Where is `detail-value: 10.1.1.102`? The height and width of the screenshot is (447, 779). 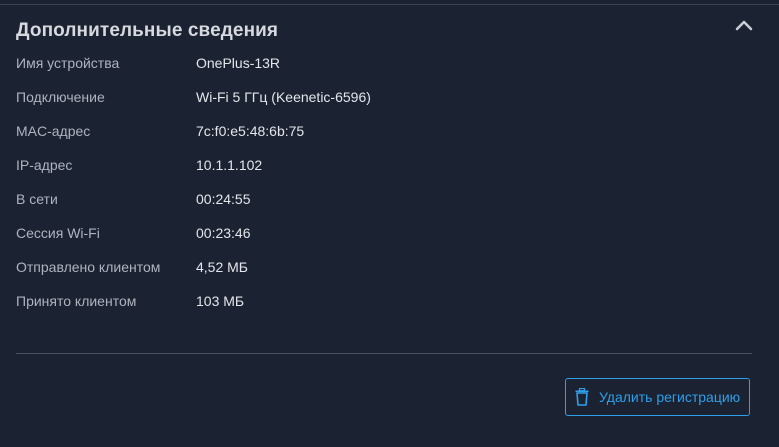 detail-value: 10.1.1.102 is located at coordinates (229, 165).